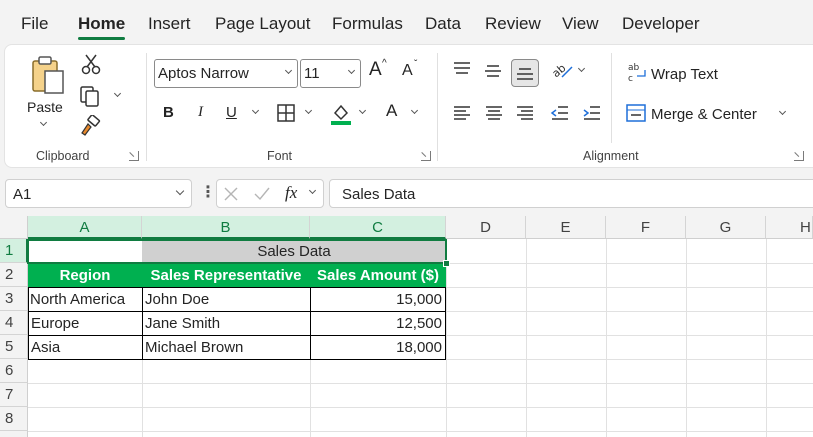 The image size is (813, 437). What do you see at coordinates (262, 24) in the screenshot?
I see `tab-page-layout: Page Layout` at bounding box center [262, 24].